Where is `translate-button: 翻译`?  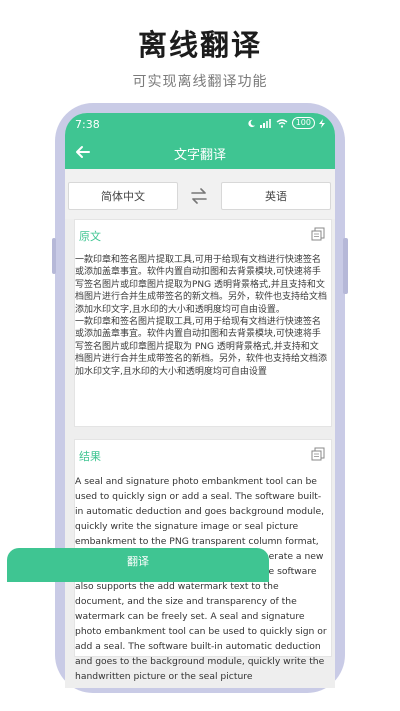 translate-button: 翻译 is located at coordinates (138, 565).